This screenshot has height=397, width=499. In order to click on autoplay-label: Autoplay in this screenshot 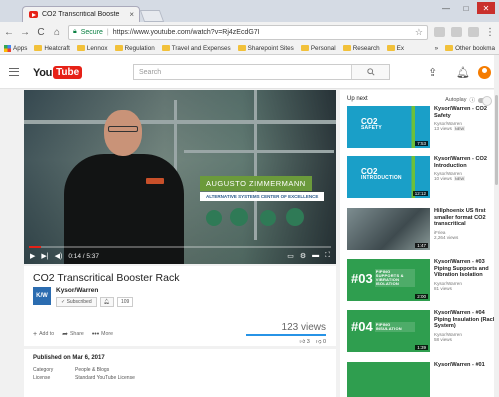, I will do `click(456, 100)`.